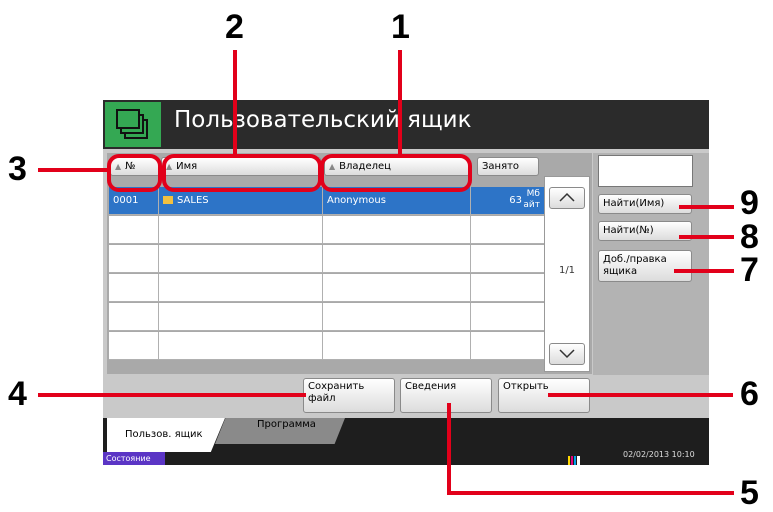  Describe the element at coordinates (635, 259) in the screenshot. I see `add-edit-label-1: Доб./правка` at that location.